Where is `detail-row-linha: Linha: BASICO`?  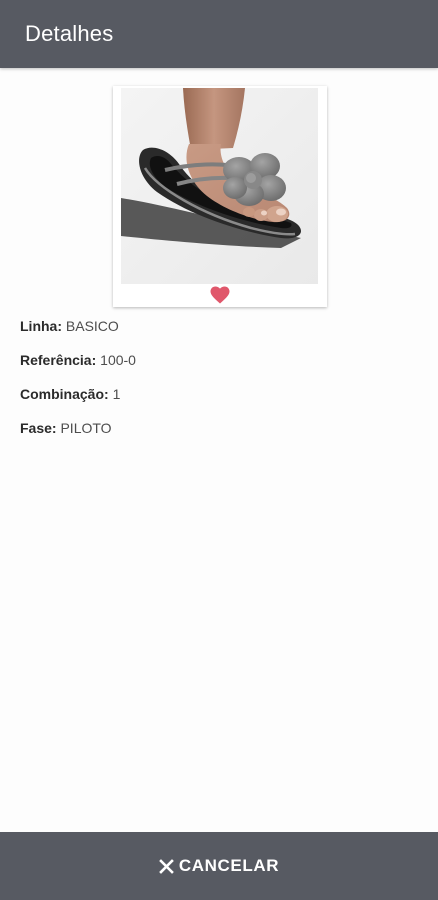 detail-row-linha: Linha: BASICO is located at coordinates (220, 335).